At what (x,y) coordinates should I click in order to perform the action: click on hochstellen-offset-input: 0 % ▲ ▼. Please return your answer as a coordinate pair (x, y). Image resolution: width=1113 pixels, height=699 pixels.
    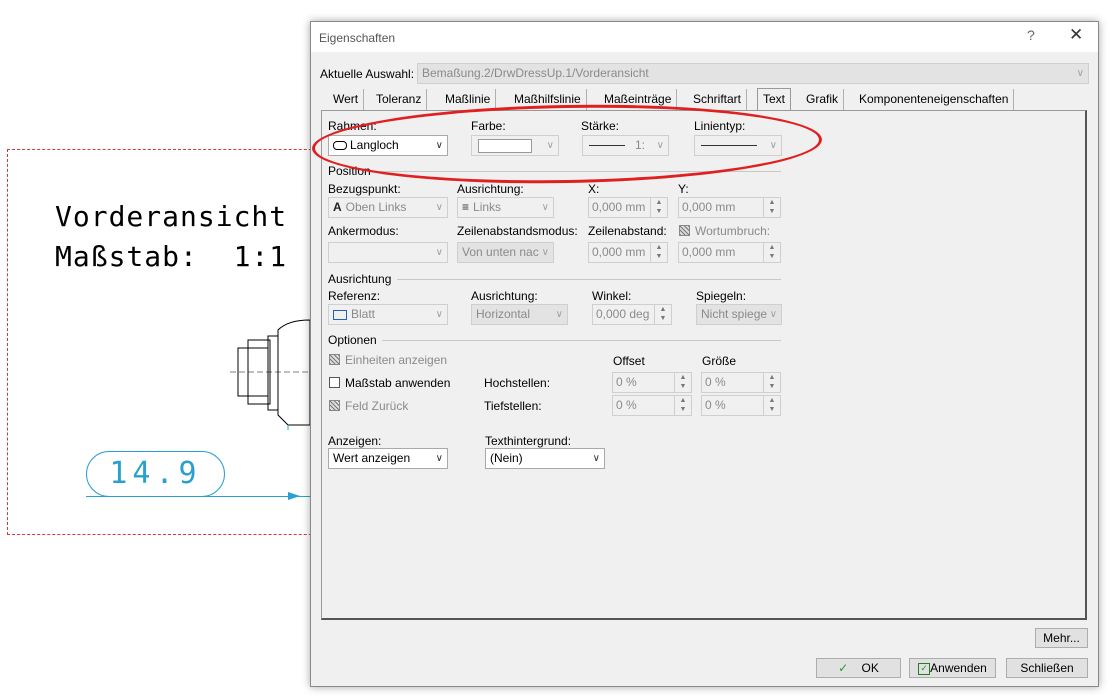
    Looking at the image, I should click on (652, 382).